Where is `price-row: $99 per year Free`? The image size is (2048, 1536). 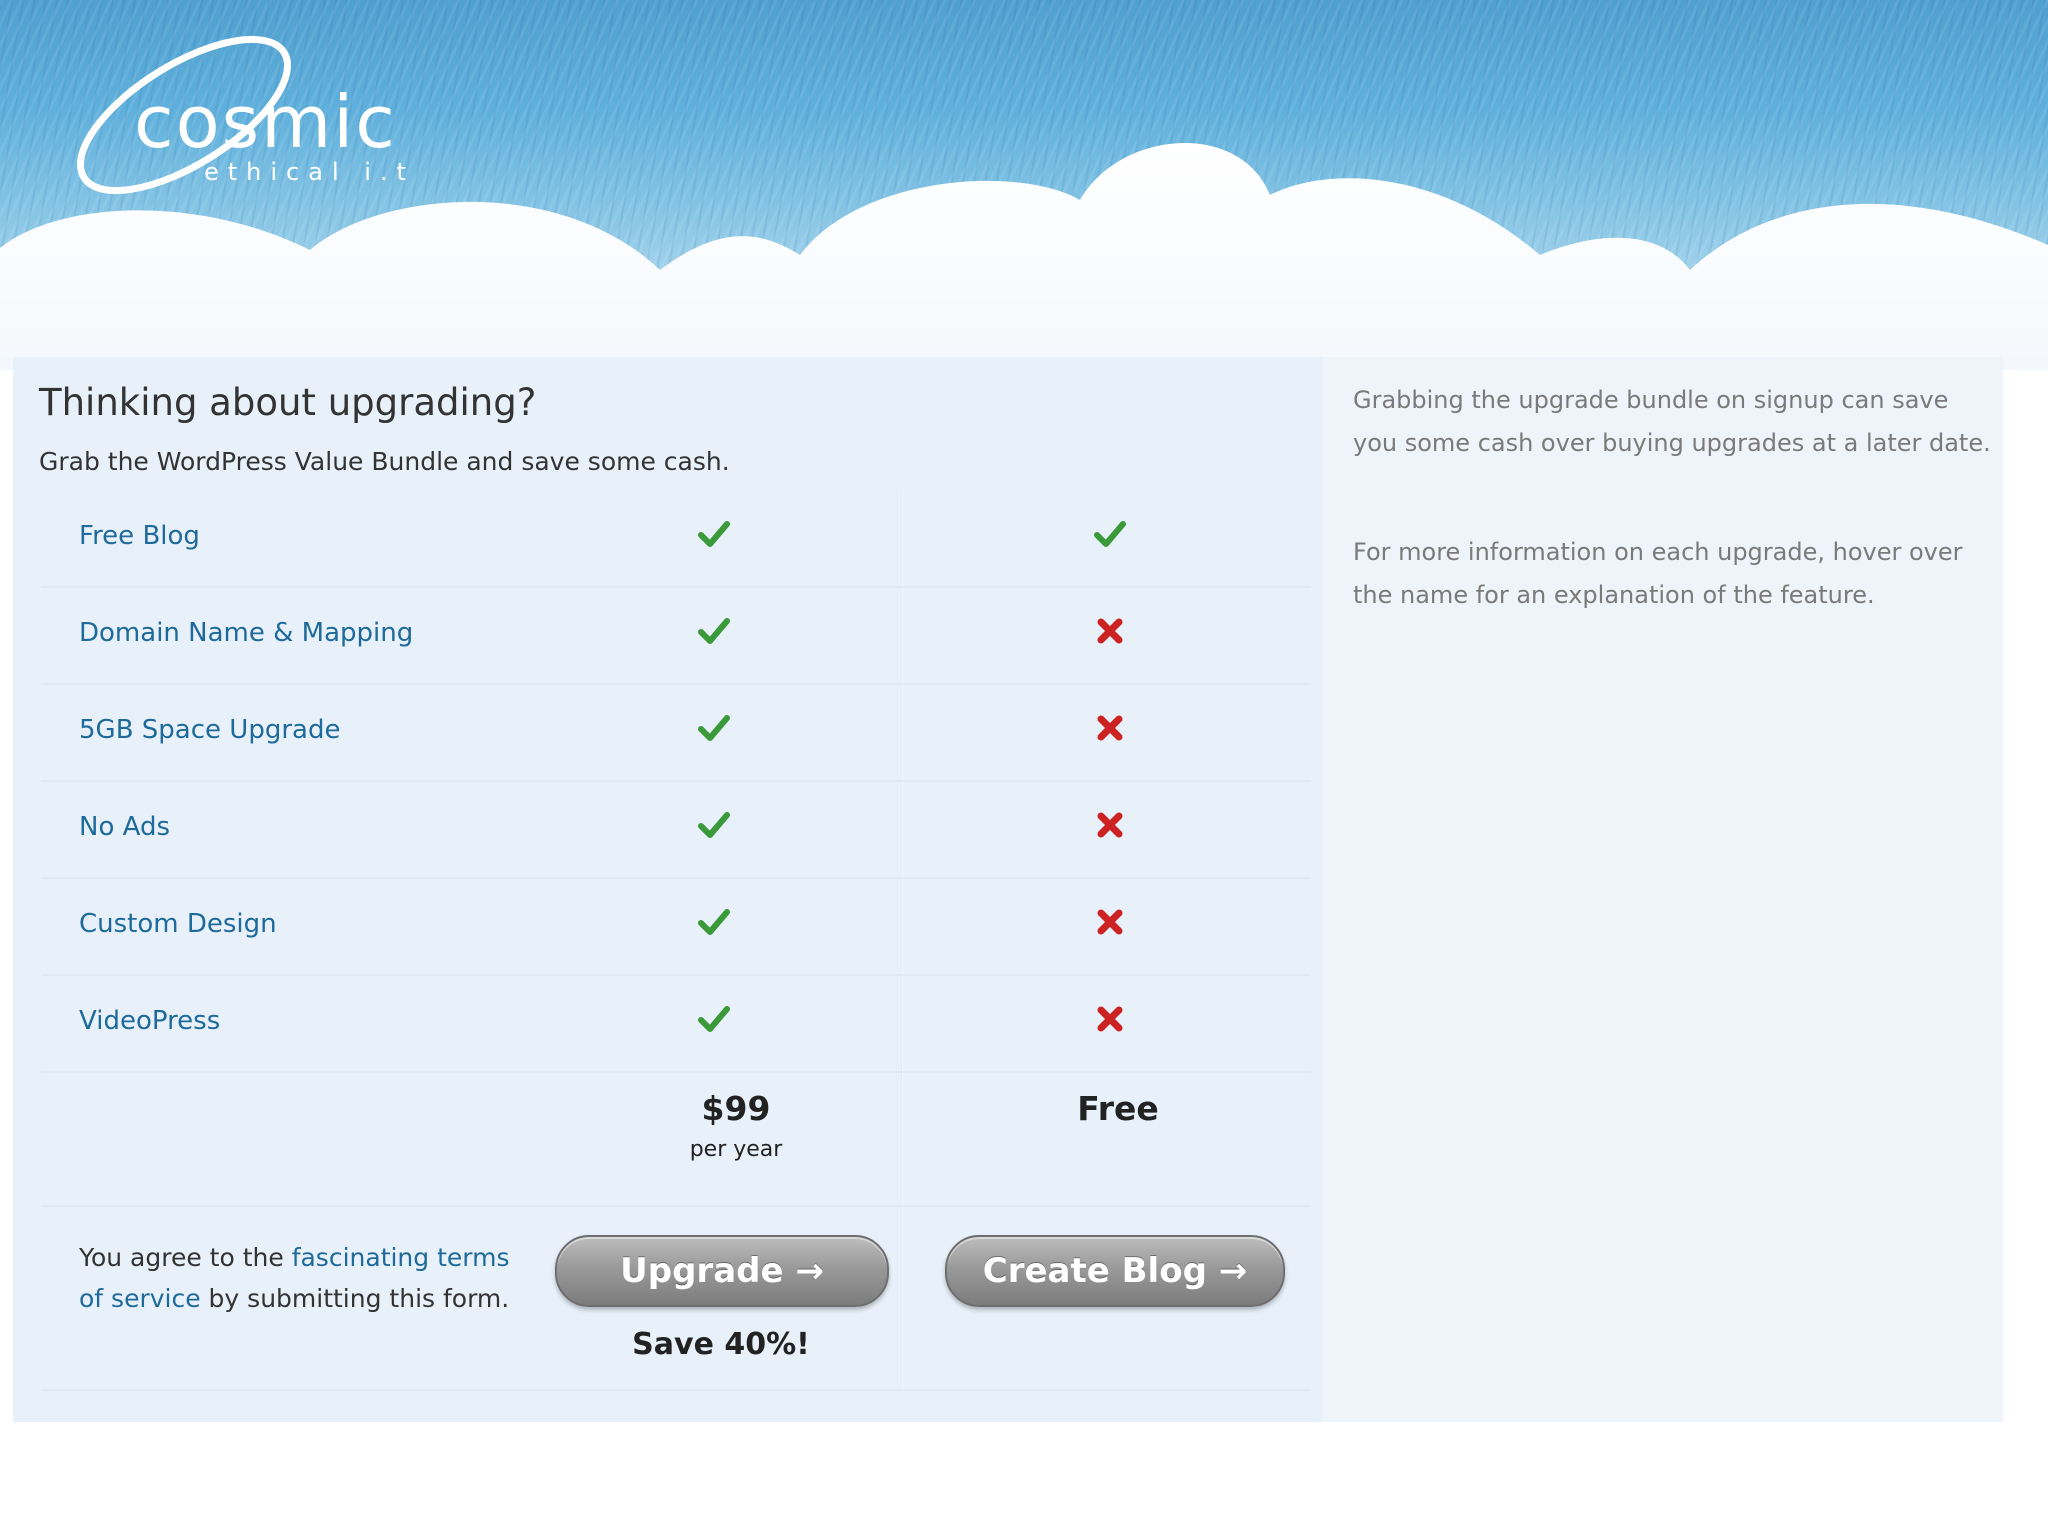 price-row: $99 per year Free is located at coordinates (676, 1137).